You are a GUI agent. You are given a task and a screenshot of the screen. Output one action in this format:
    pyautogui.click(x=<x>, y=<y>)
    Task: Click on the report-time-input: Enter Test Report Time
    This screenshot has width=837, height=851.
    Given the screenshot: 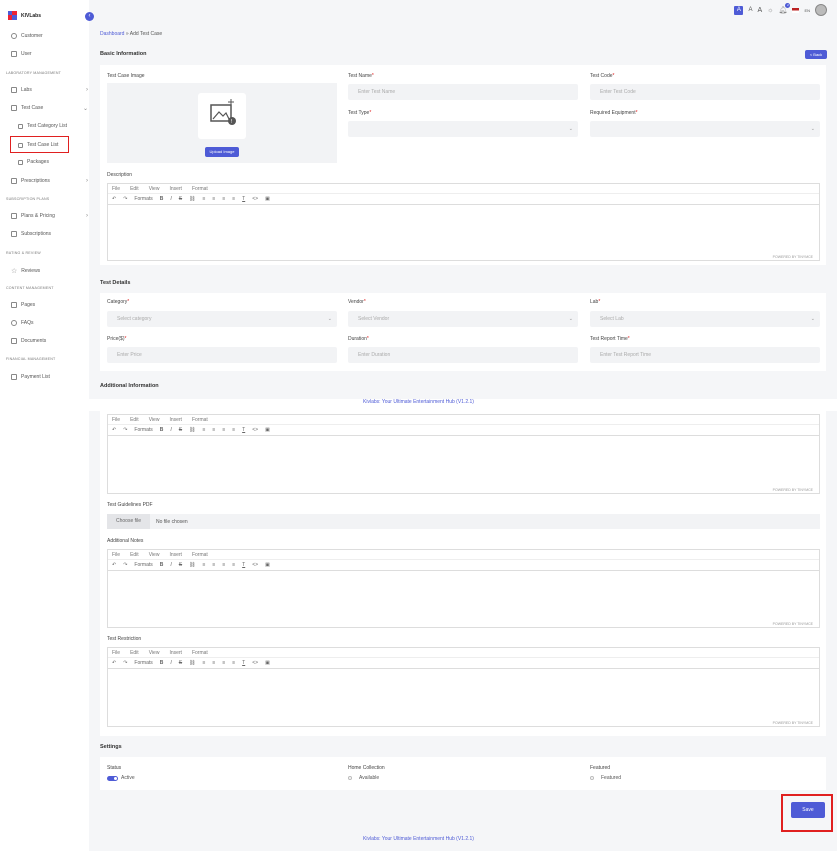 What is the action you would take?
    pyautogui.click(x=705, y=355)
    